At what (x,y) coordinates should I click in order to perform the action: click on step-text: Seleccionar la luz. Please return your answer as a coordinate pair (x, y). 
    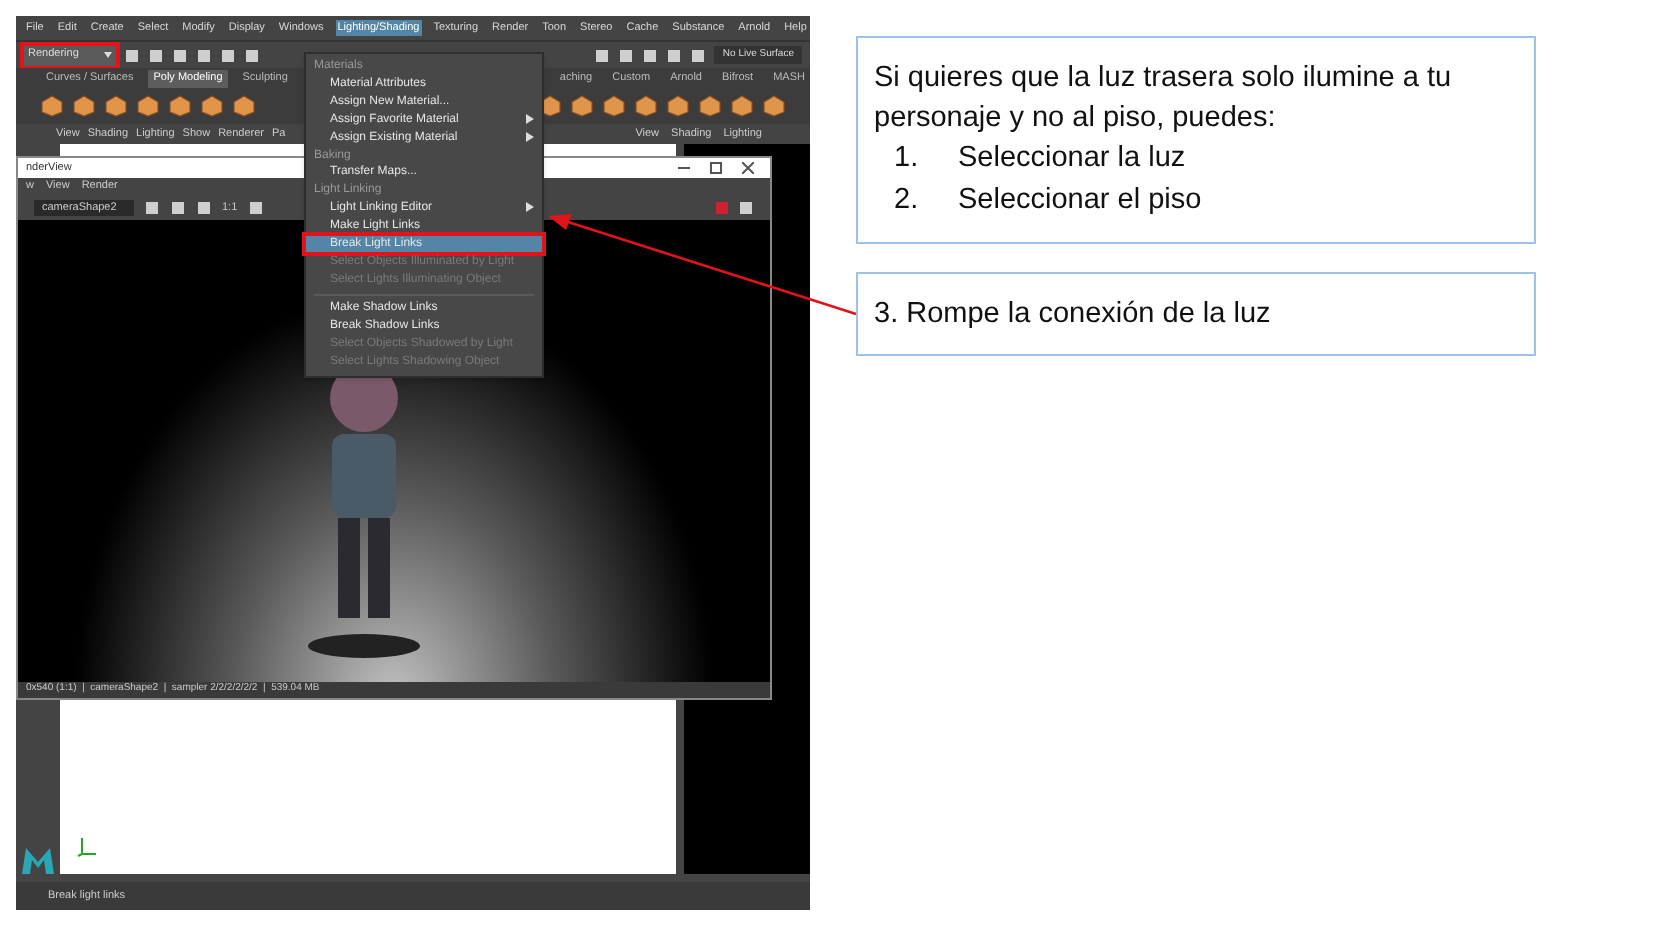
    Looking at the image, I should click on (1072, 159).